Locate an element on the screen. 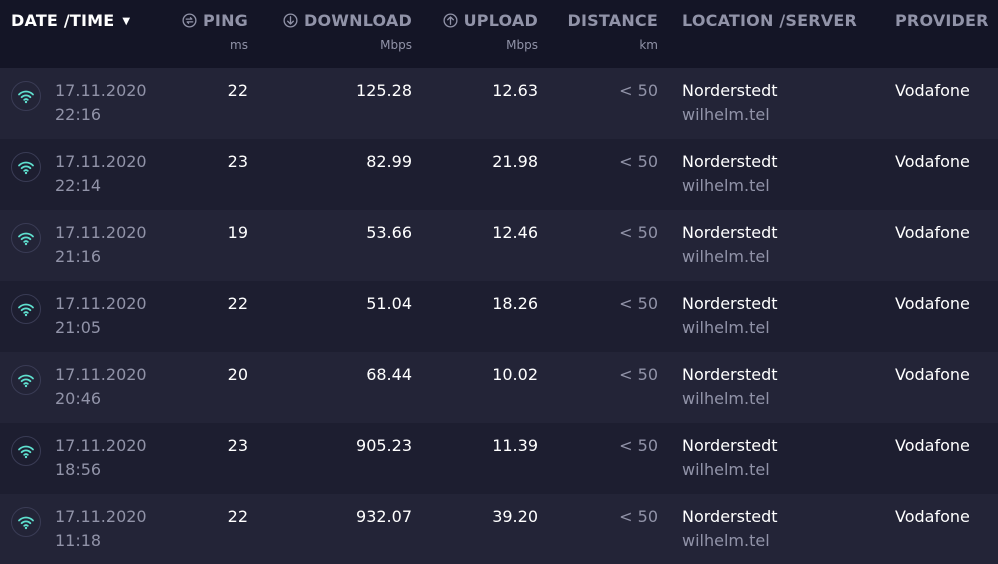 The height and width of the screenshot is (564, 998). test-time: 21:16 is located at coordinates (78, 256).